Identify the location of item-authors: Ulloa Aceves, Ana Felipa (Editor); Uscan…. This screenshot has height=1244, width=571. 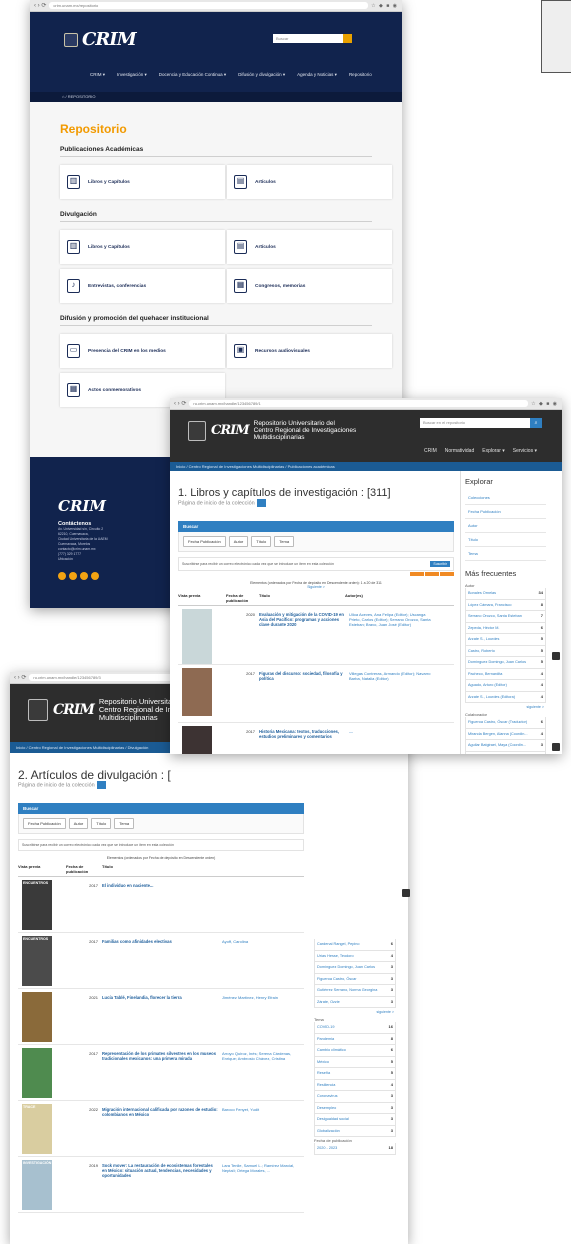
(390, 635).